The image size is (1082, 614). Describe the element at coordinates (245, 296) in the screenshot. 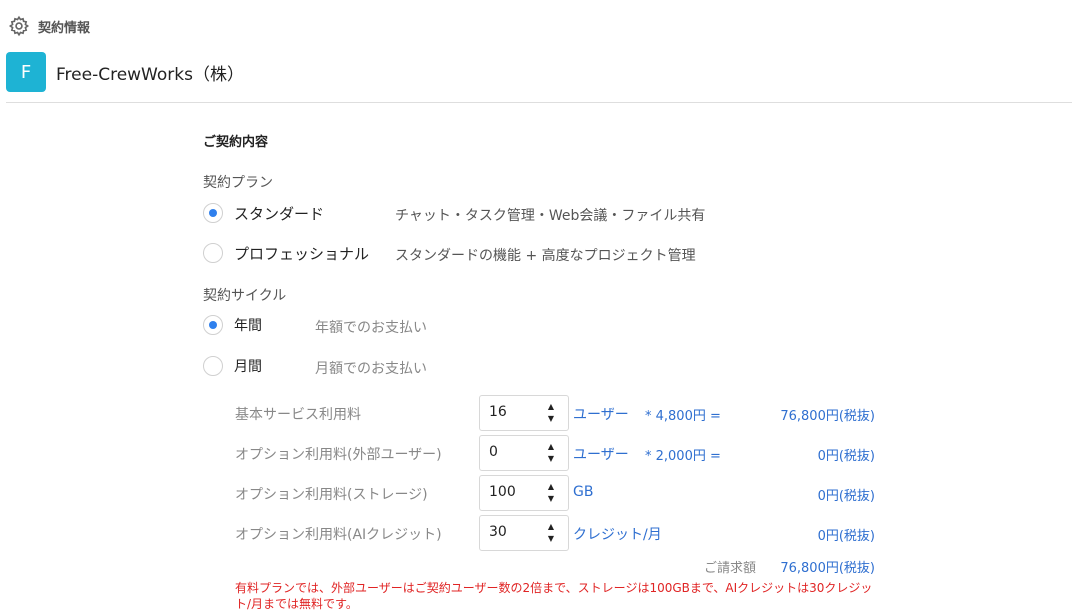

I see `cycle-group-label: 契約サイクル` at that location.